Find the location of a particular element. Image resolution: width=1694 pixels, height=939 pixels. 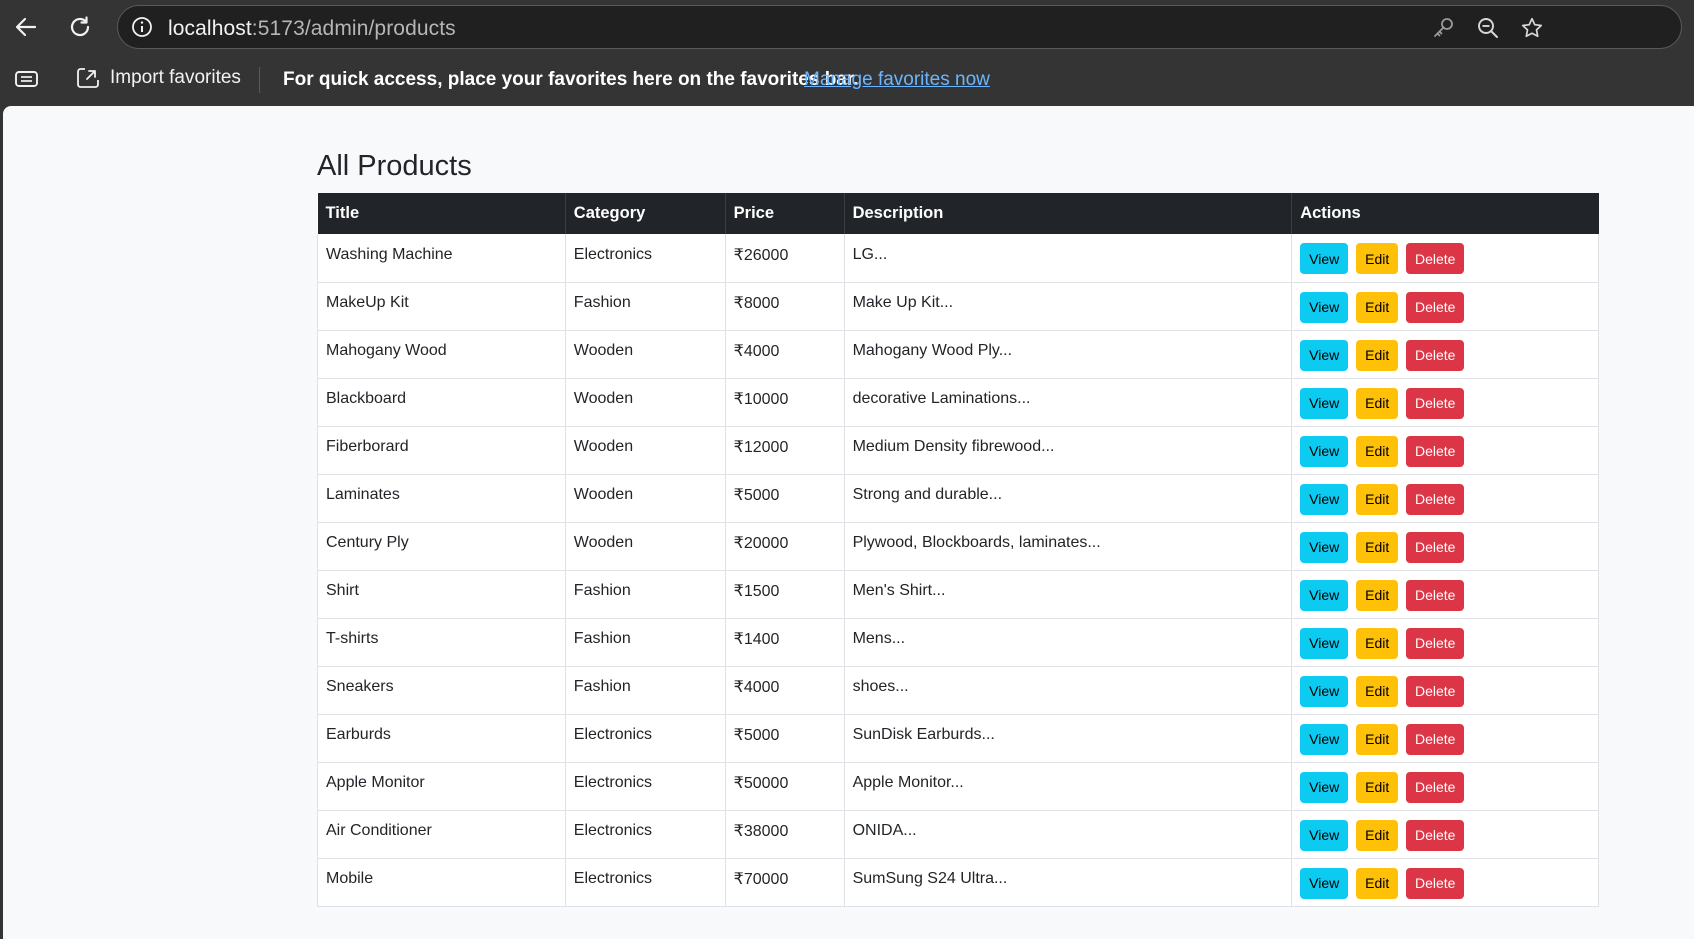

row-actions: View Edit Delete is located at coordinates (1445, 499).